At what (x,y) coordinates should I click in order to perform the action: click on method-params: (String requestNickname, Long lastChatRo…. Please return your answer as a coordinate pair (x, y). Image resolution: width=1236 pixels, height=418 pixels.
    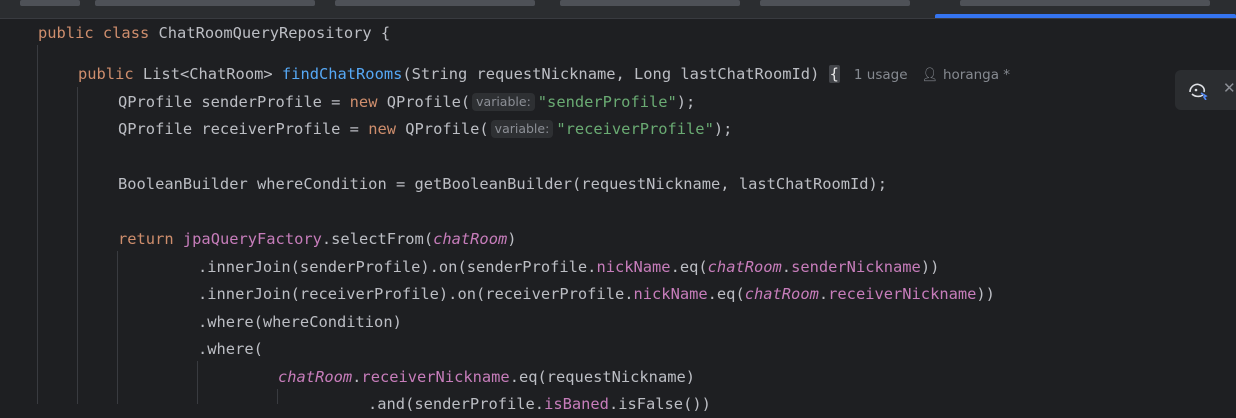
    Looking at the image, I should click on (611, 74).